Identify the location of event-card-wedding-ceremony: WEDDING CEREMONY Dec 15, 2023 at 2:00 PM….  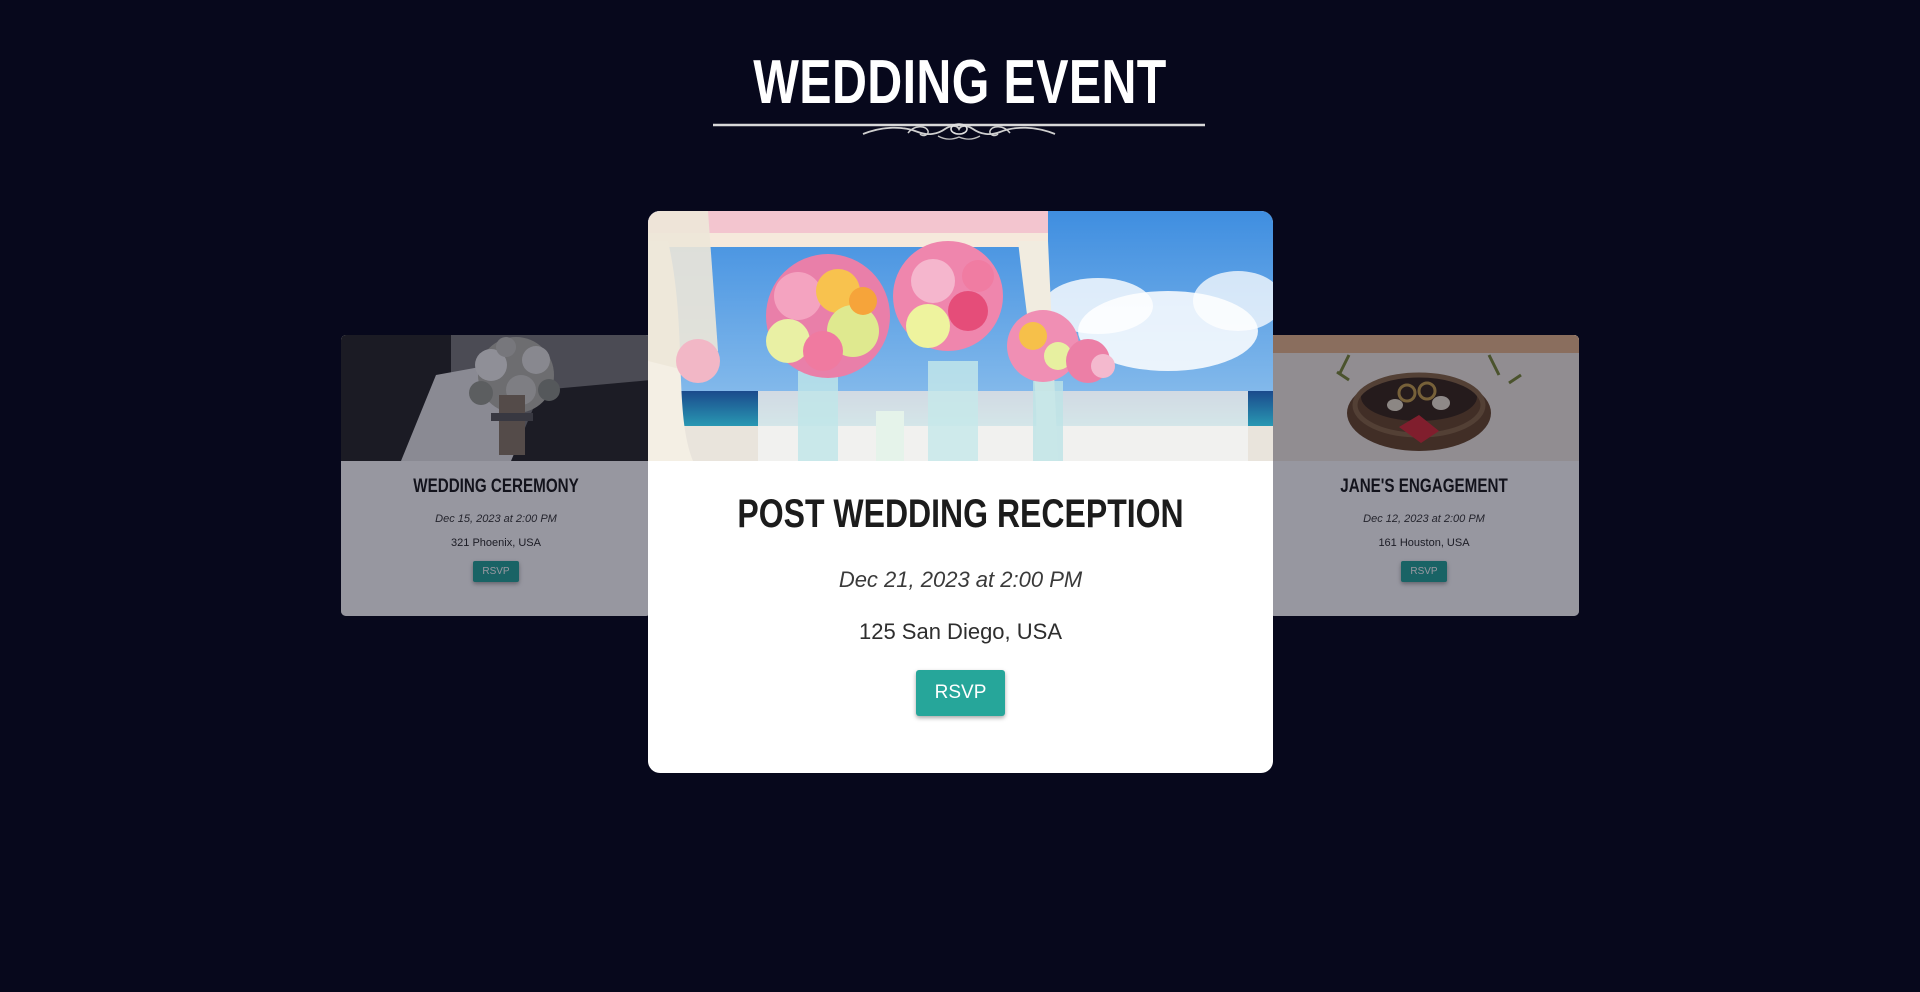
(496, 475).